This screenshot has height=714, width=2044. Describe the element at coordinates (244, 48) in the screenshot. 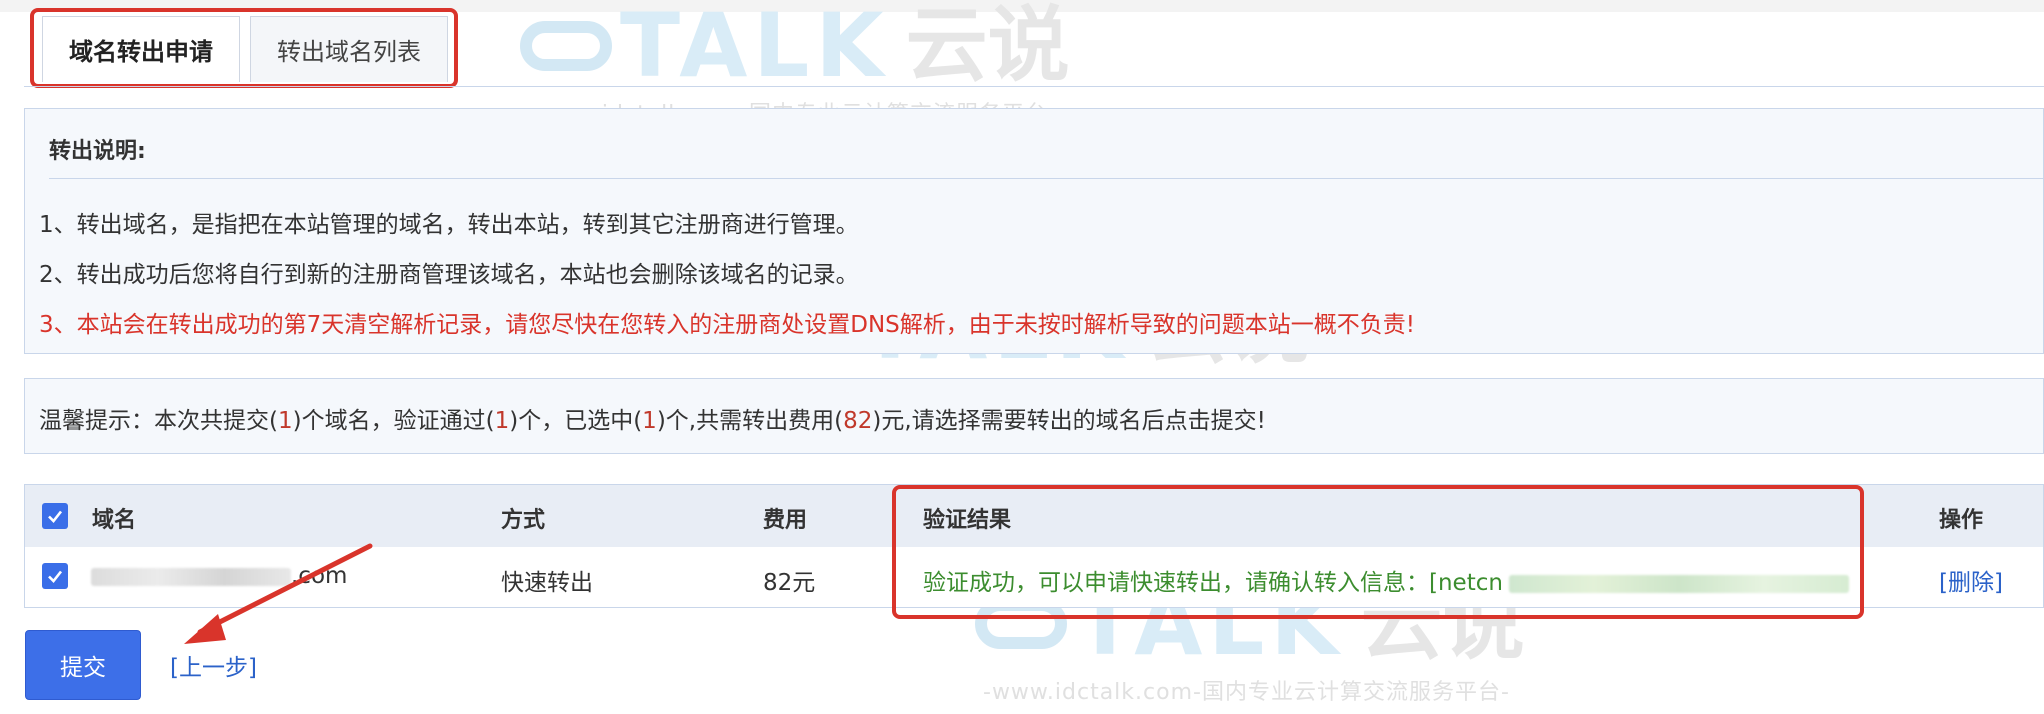

I see `tabs-highlight-box` at that location.